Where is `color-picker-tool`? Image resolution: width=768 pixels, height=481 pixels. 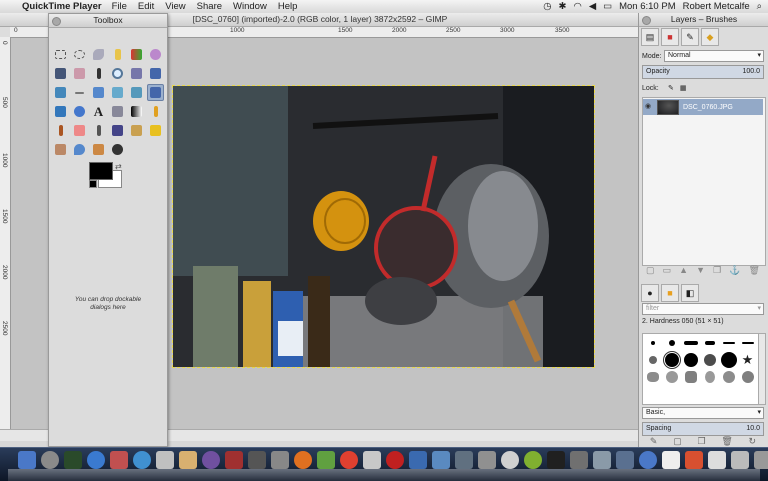 color-picker-tool is located at coordinates (98, 73).